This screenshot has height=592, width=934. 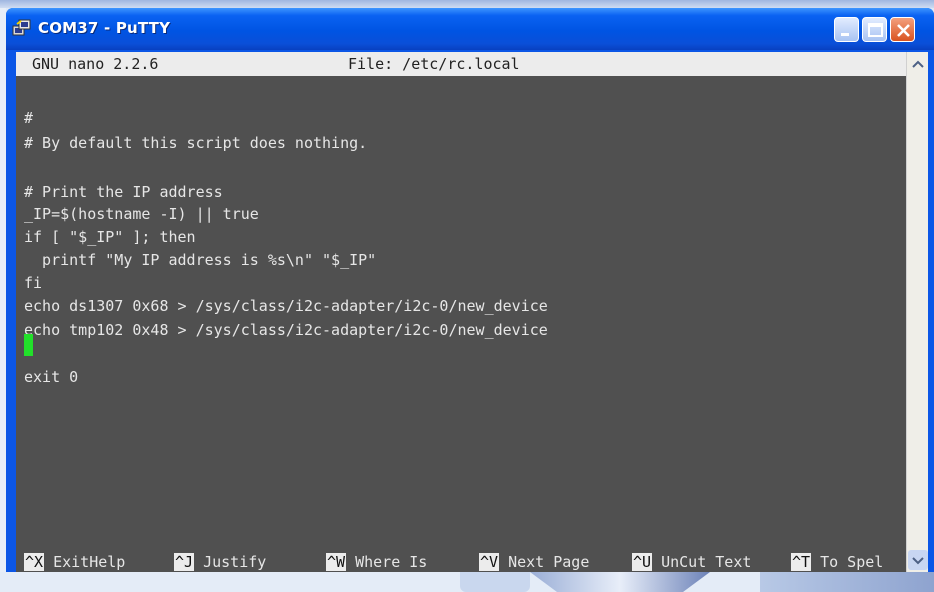 What do you see at coordinates (33, 283) in the screenshot?
I see `code-line: fi` at bounding box center [33, 283].